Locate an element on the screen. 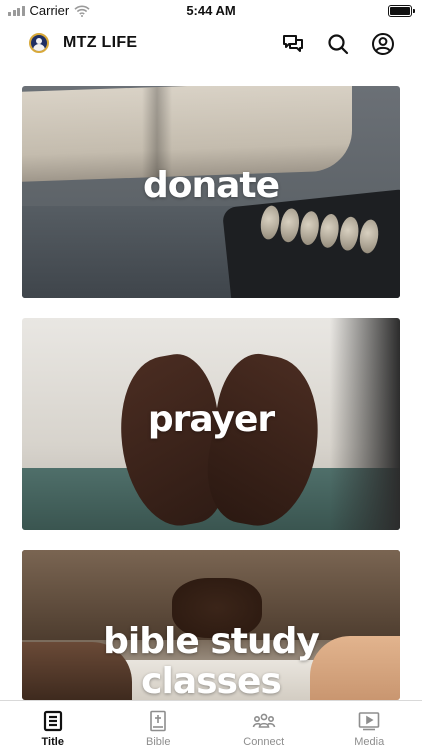 The height and width of the screenshot is (750, 422). connect-icon is located at coordinates (264, 720).